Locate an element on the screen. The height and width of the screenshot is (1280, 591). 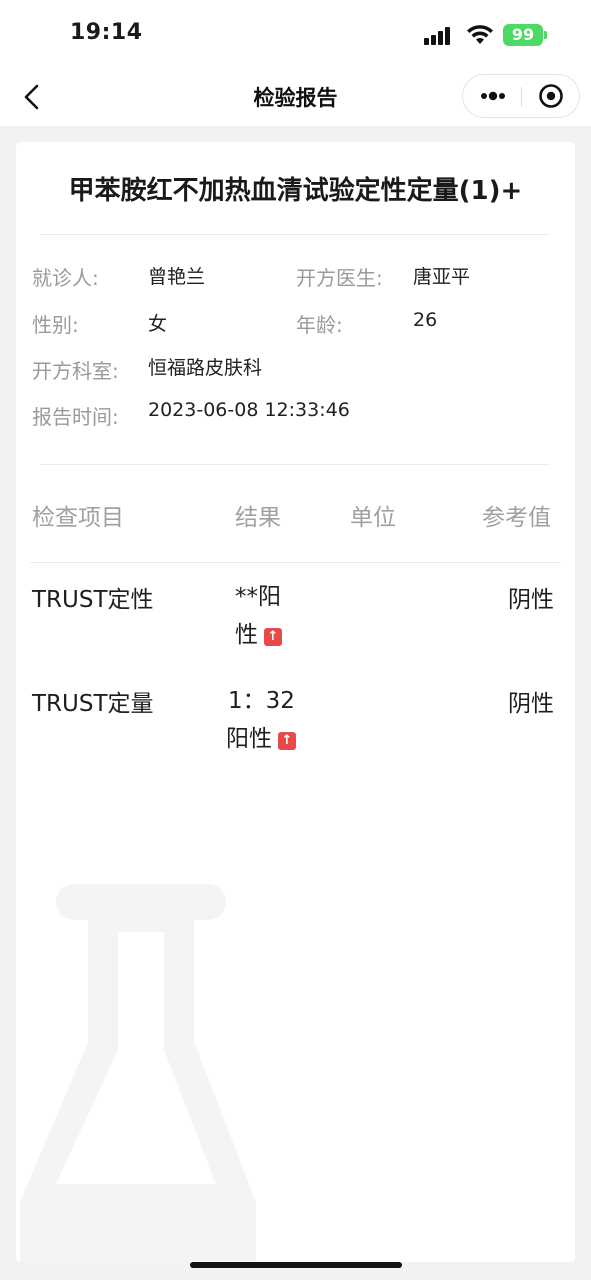
row-result-line2-text: 性 is located at coordinates (246, 635).